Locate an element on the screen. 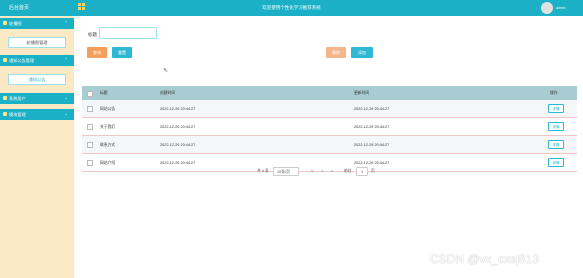  goto-label: 前往 is located at coordinates (348, 171).